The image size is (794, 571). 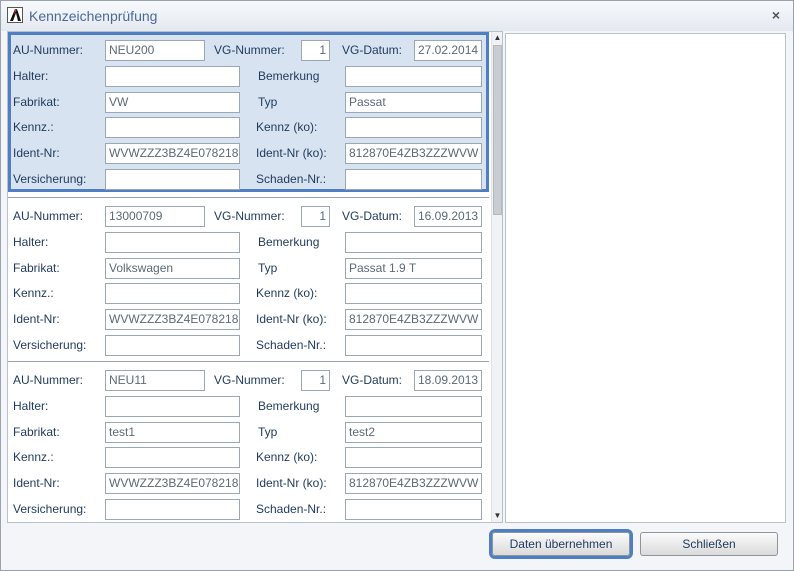 I want to click on vertical-scrollbar: ▲ ▼, so click(x=496, y=277).